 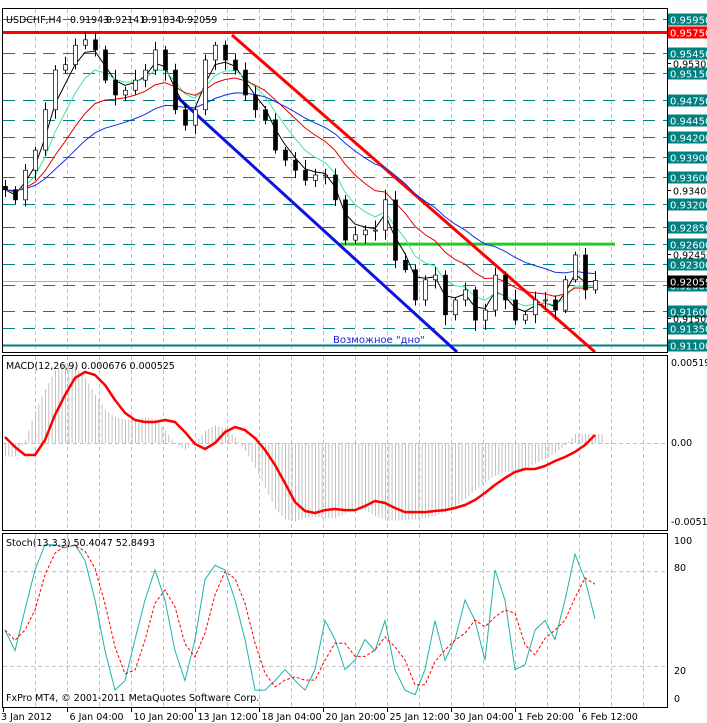 What do you see at coordinates (683, 541) in the screenshot?
I see `stoch-axis-label: 100` at bounding box center [683, 541].